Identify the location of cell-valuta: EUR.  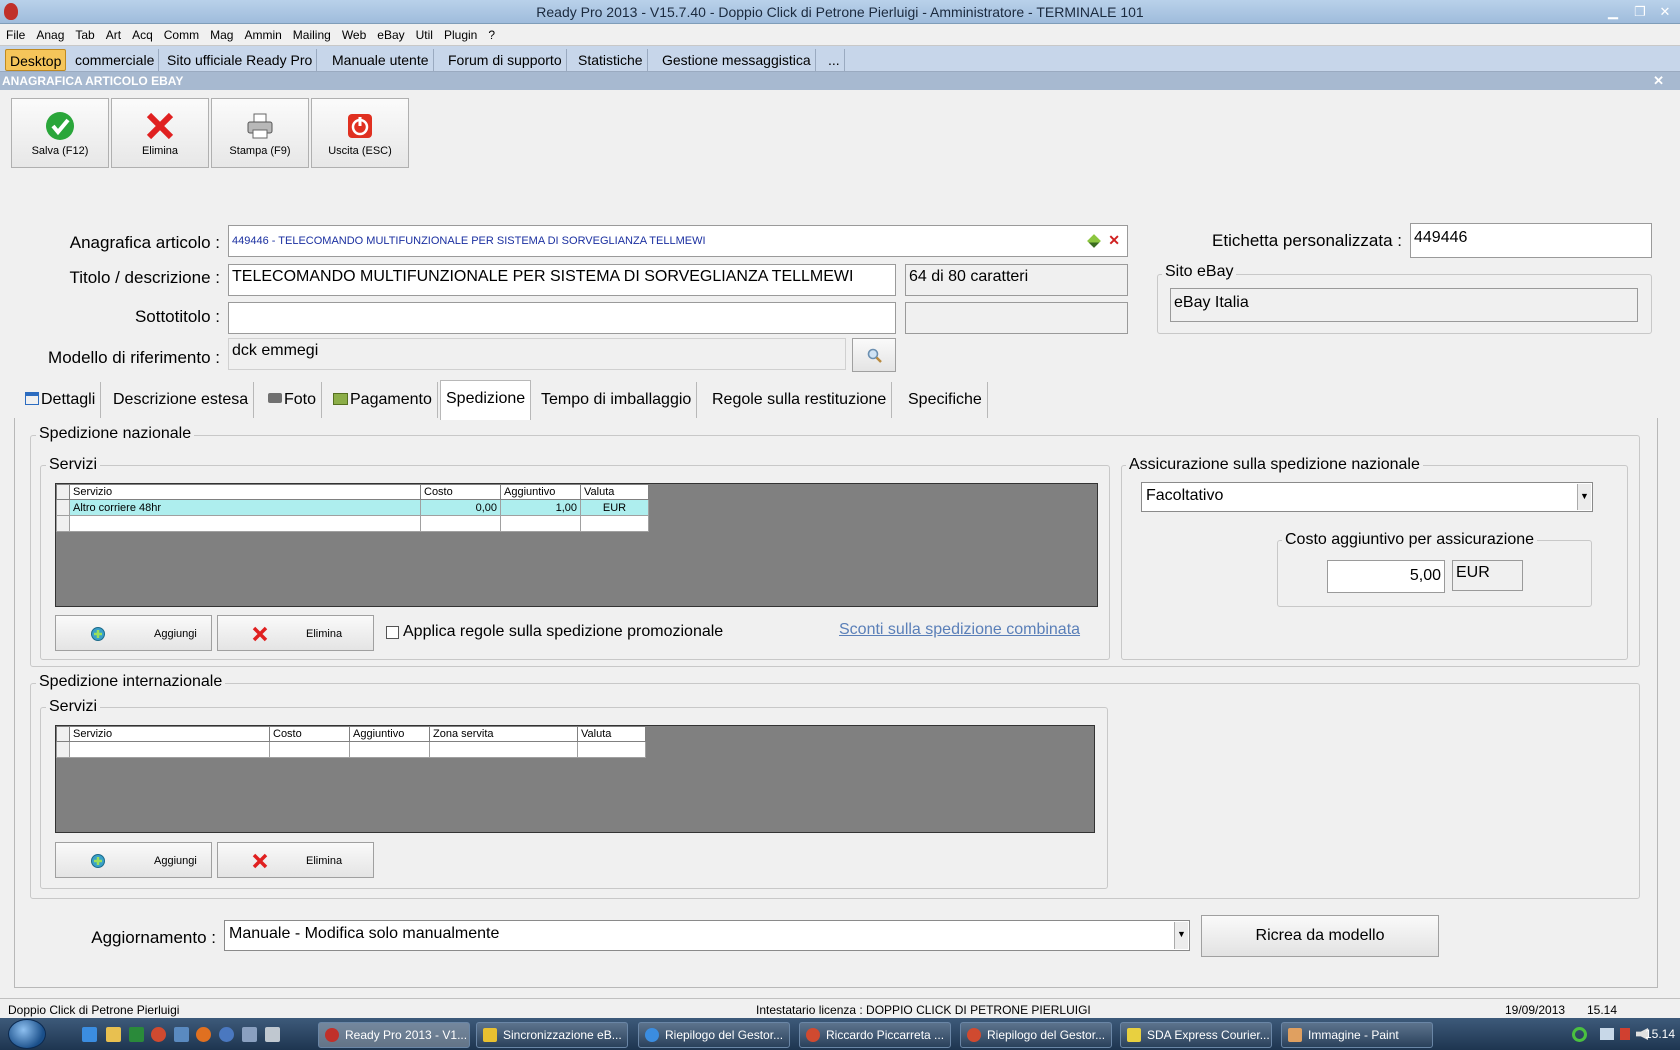
(614, 507).